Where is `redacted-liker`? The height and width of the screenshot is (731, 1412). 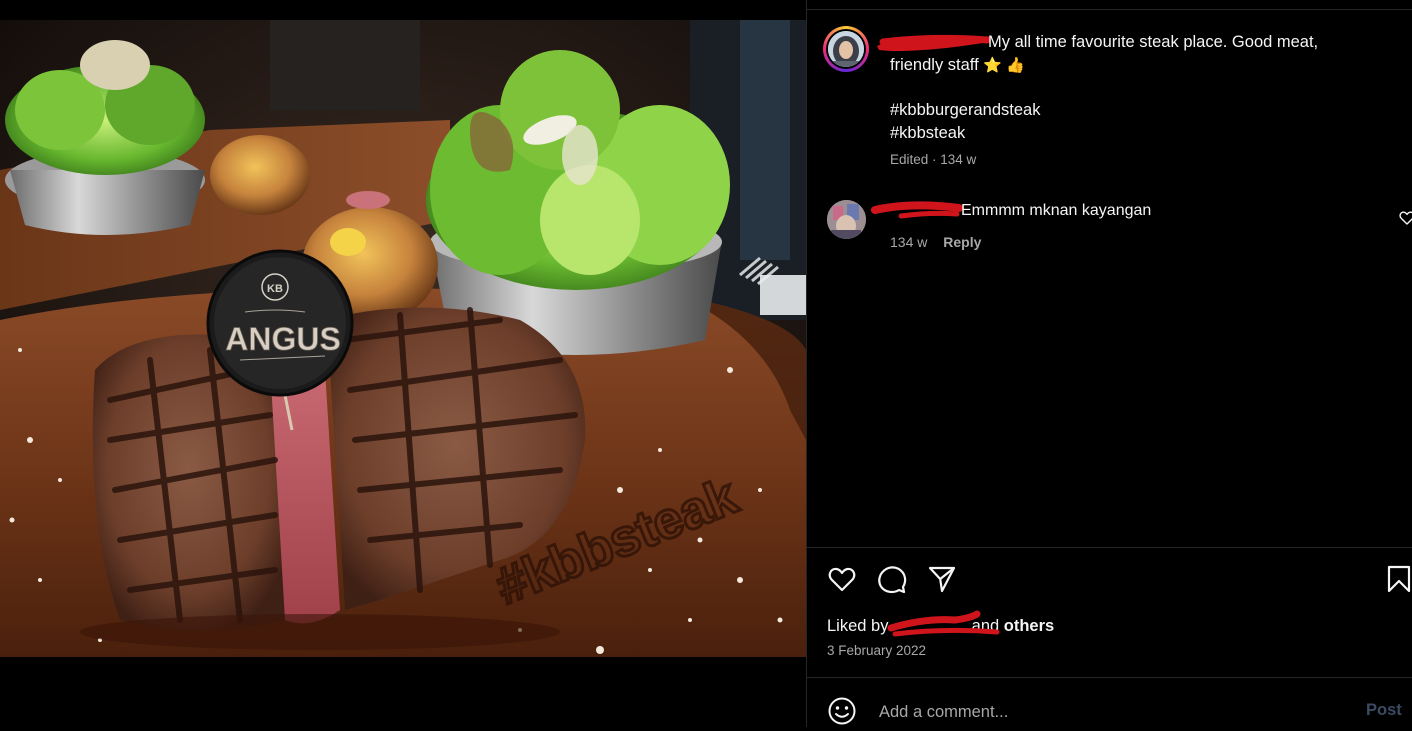
redacted-liker is located at coordinates (943, 623).